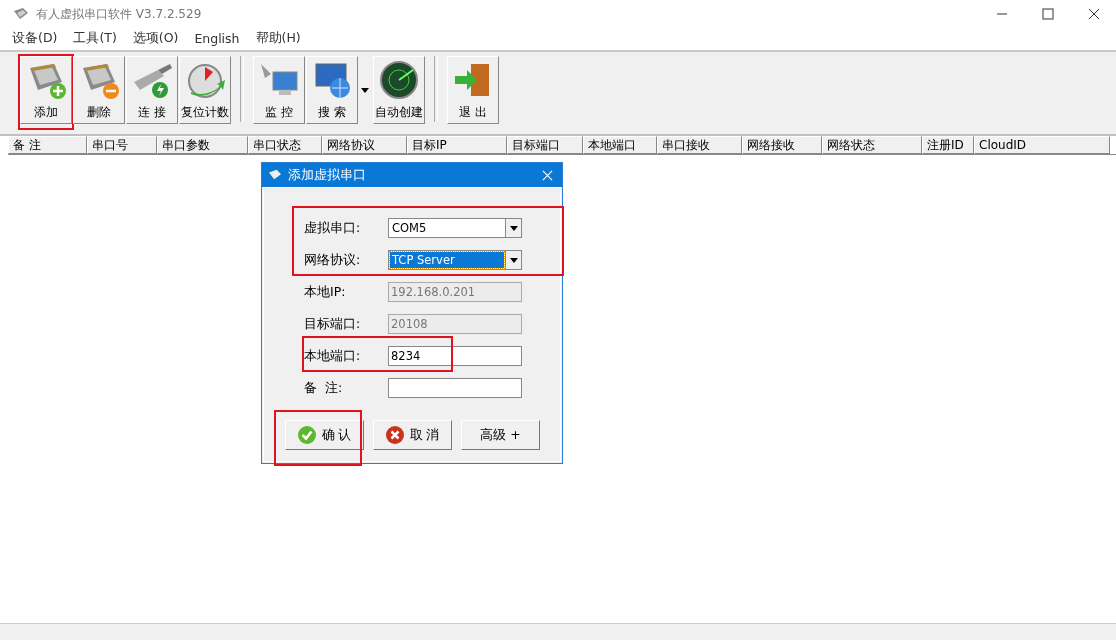  Describe the element at coordinates (872, 145) in the screenshot. I see `column-header: 网络状态` at that location.